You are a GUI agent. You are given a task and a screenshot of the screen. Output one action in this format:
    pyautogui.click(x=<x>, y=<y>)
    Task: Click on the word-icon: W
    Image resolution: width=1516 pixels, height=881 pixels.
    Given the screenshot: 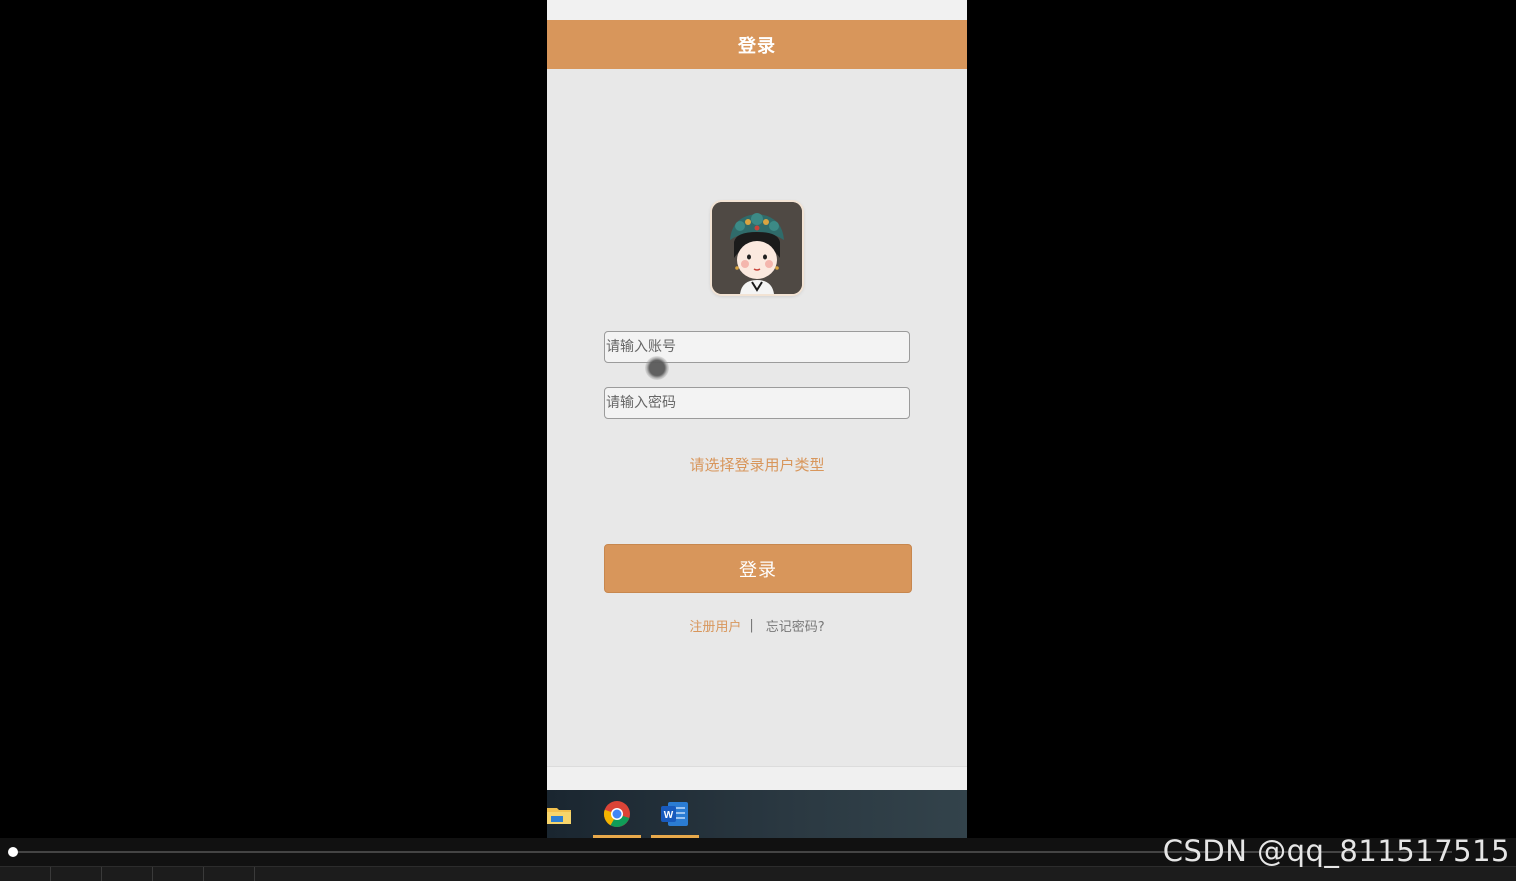 What is the action you would take?
    pyautogui.click(x=674, y=814)
    